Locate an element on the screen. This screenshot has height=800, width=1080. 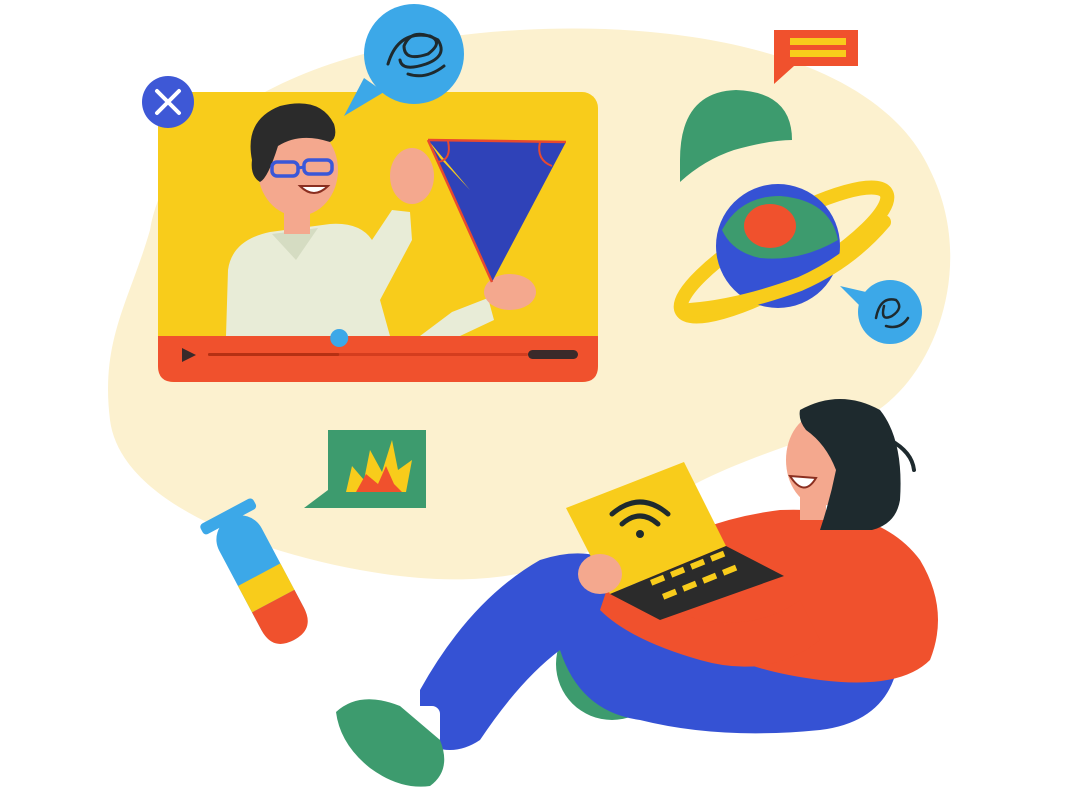
close-button is located at coordinates (168, 102).